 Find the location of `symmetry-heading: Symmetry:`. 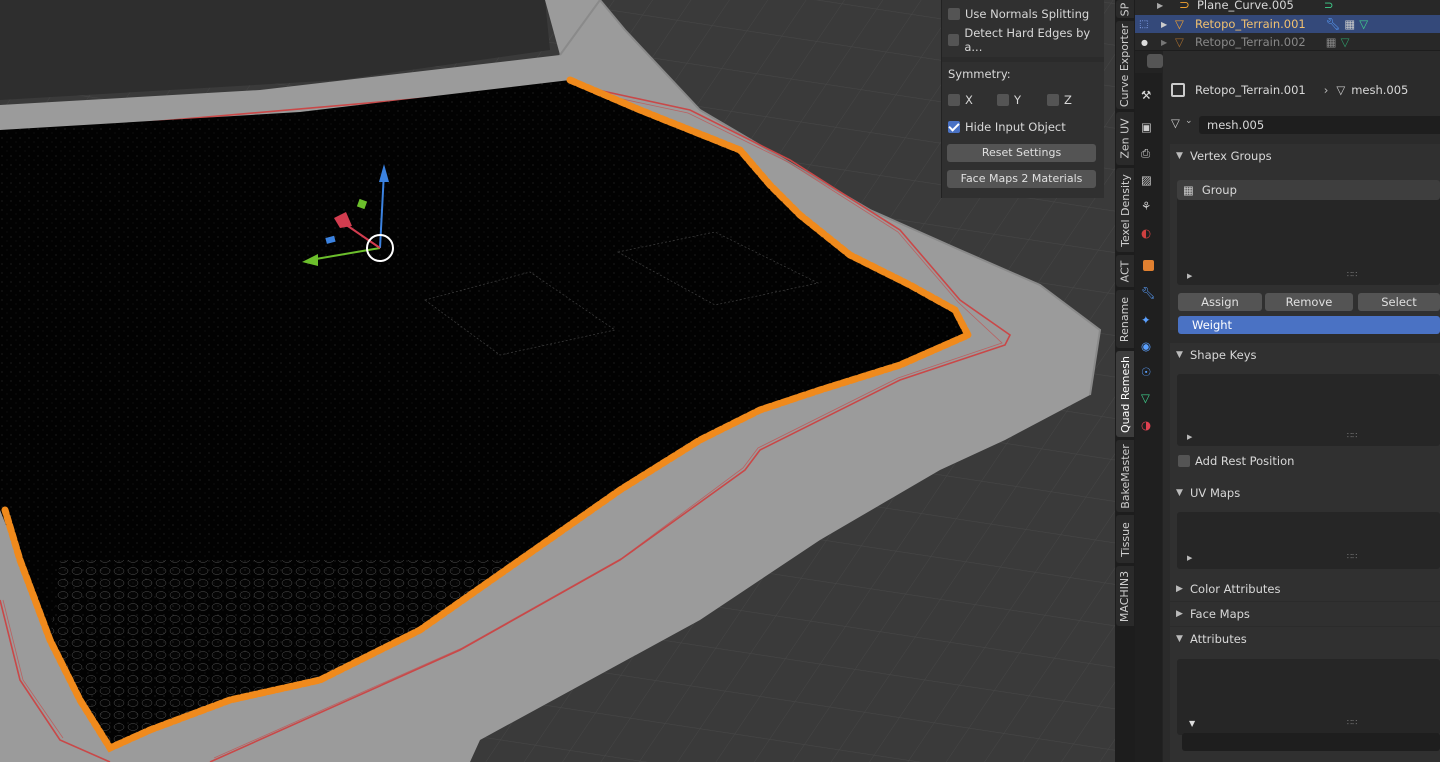

symmetry-heading: Symmetry: is located at coordinates (979, 74).